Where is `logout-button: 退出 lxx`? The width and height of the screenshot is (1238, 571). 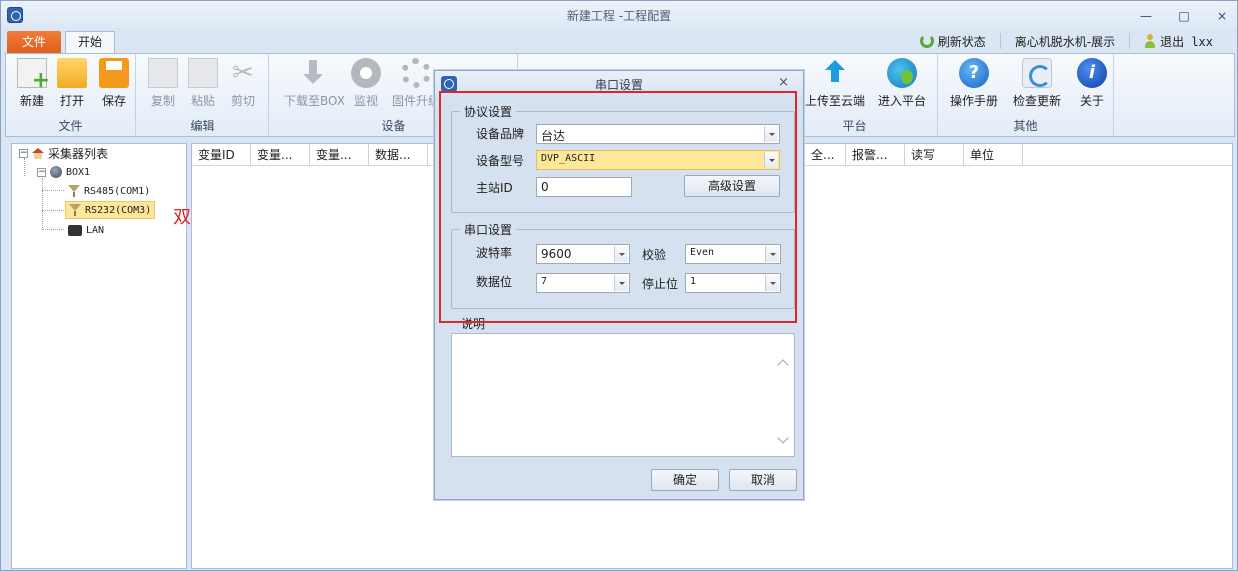 logout-button: 退出 lxx is located at coordinates (1178, 41).